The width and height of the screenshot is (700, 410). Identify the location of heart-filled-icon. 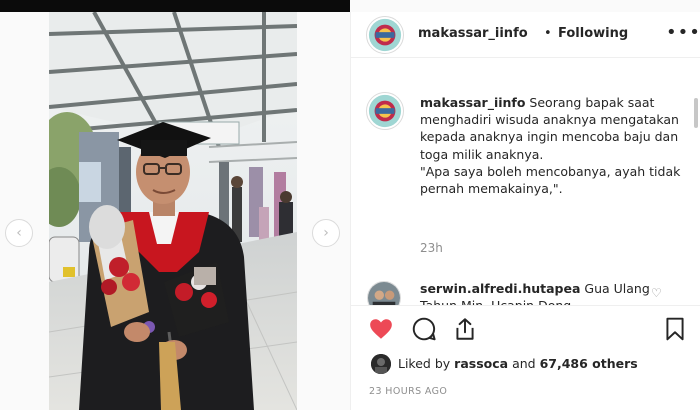
(381, 329).